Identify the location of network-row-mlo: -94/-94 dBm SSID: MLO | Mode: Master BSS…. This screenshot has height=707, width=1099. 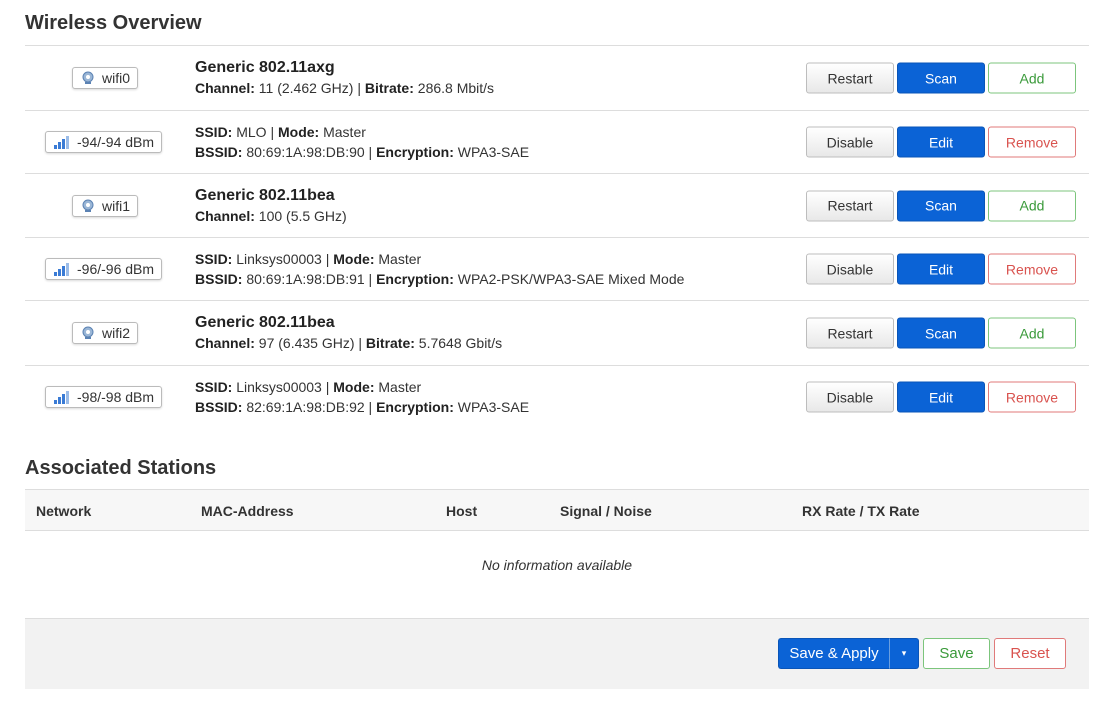
(557, 142).